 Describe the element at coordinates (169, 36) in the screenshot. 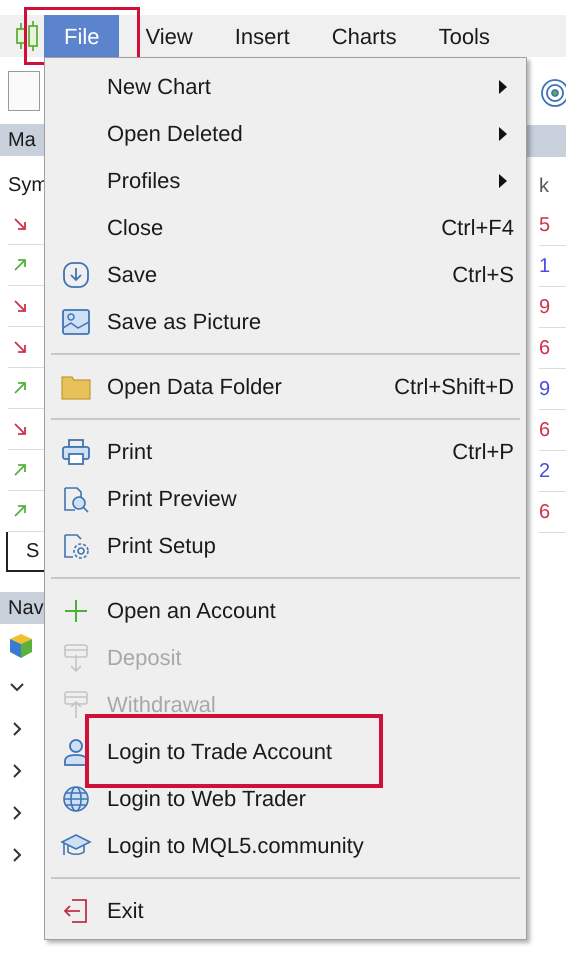

I see `menu-bar-item: View` at that location.